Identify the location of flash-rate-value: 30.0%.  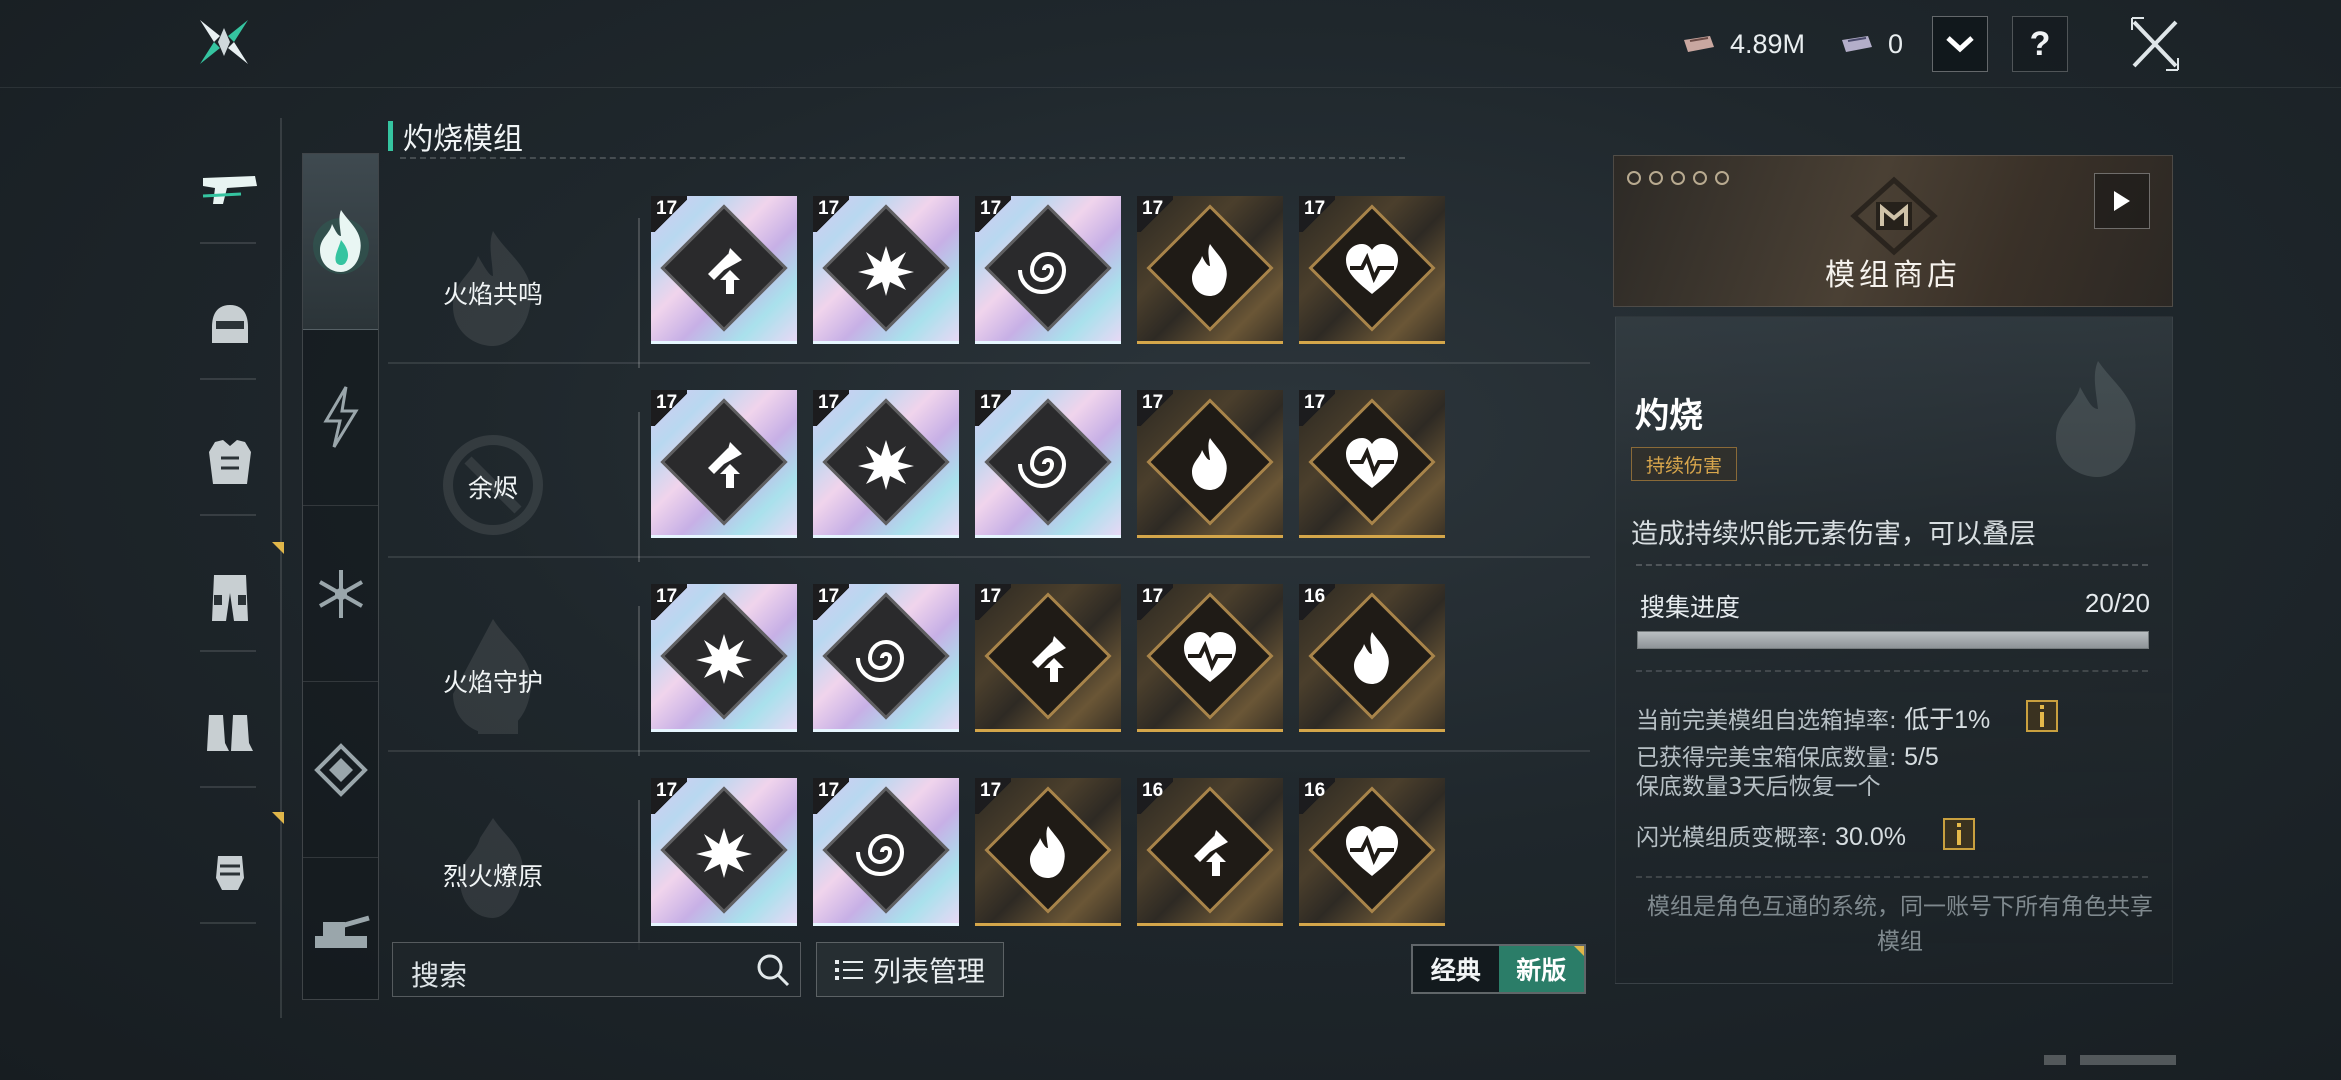
(1870, 837).